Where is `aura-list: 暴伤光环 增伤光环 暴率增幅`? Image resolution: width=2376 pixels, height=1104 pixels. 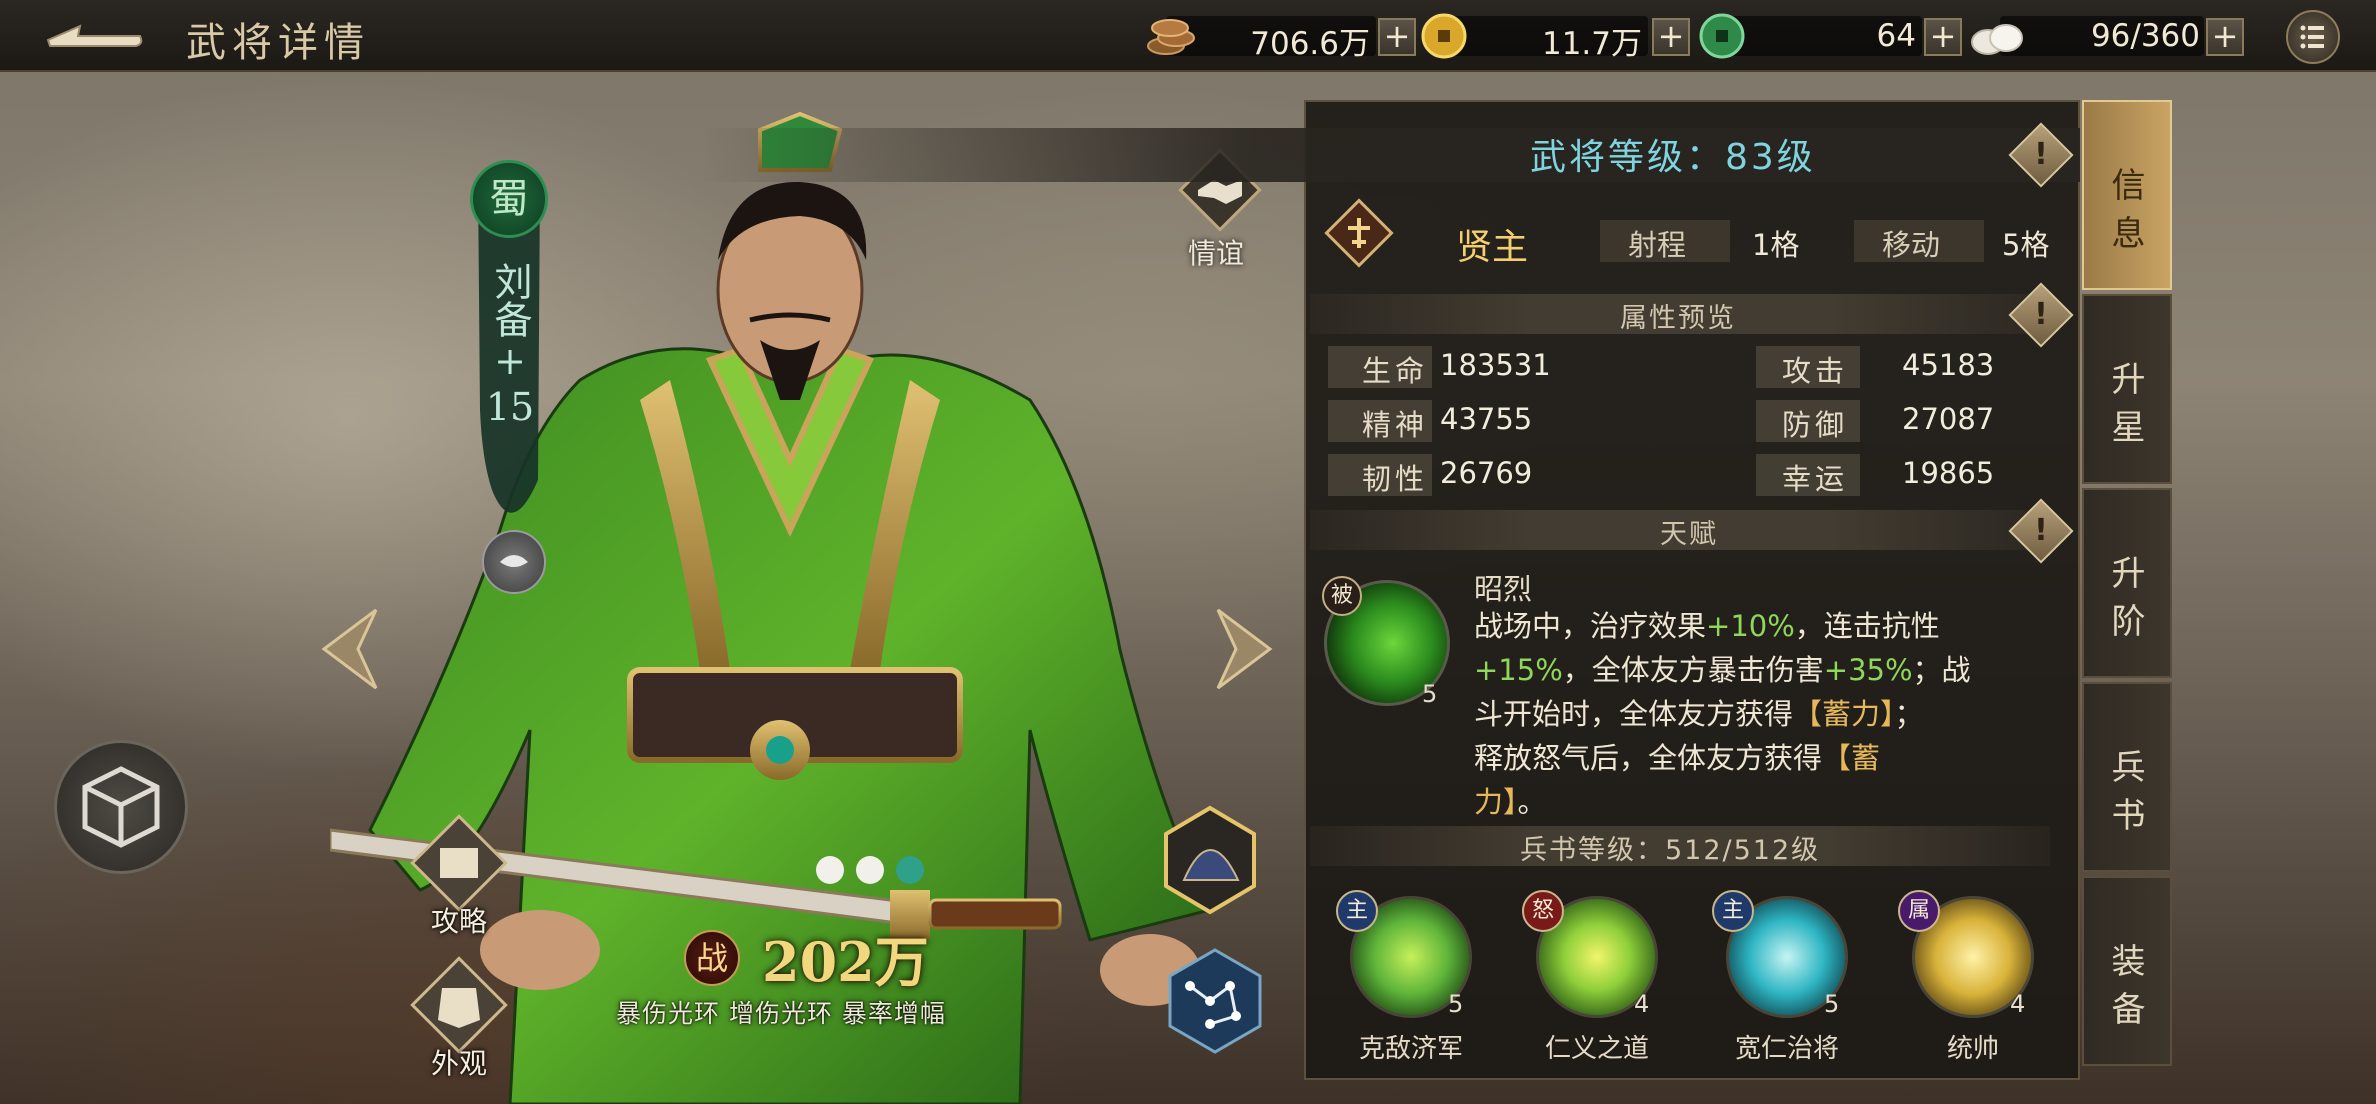 aura-list: 暴伤光环 增伤光环 暴率增幅 is located at coordinates (781, 1013).